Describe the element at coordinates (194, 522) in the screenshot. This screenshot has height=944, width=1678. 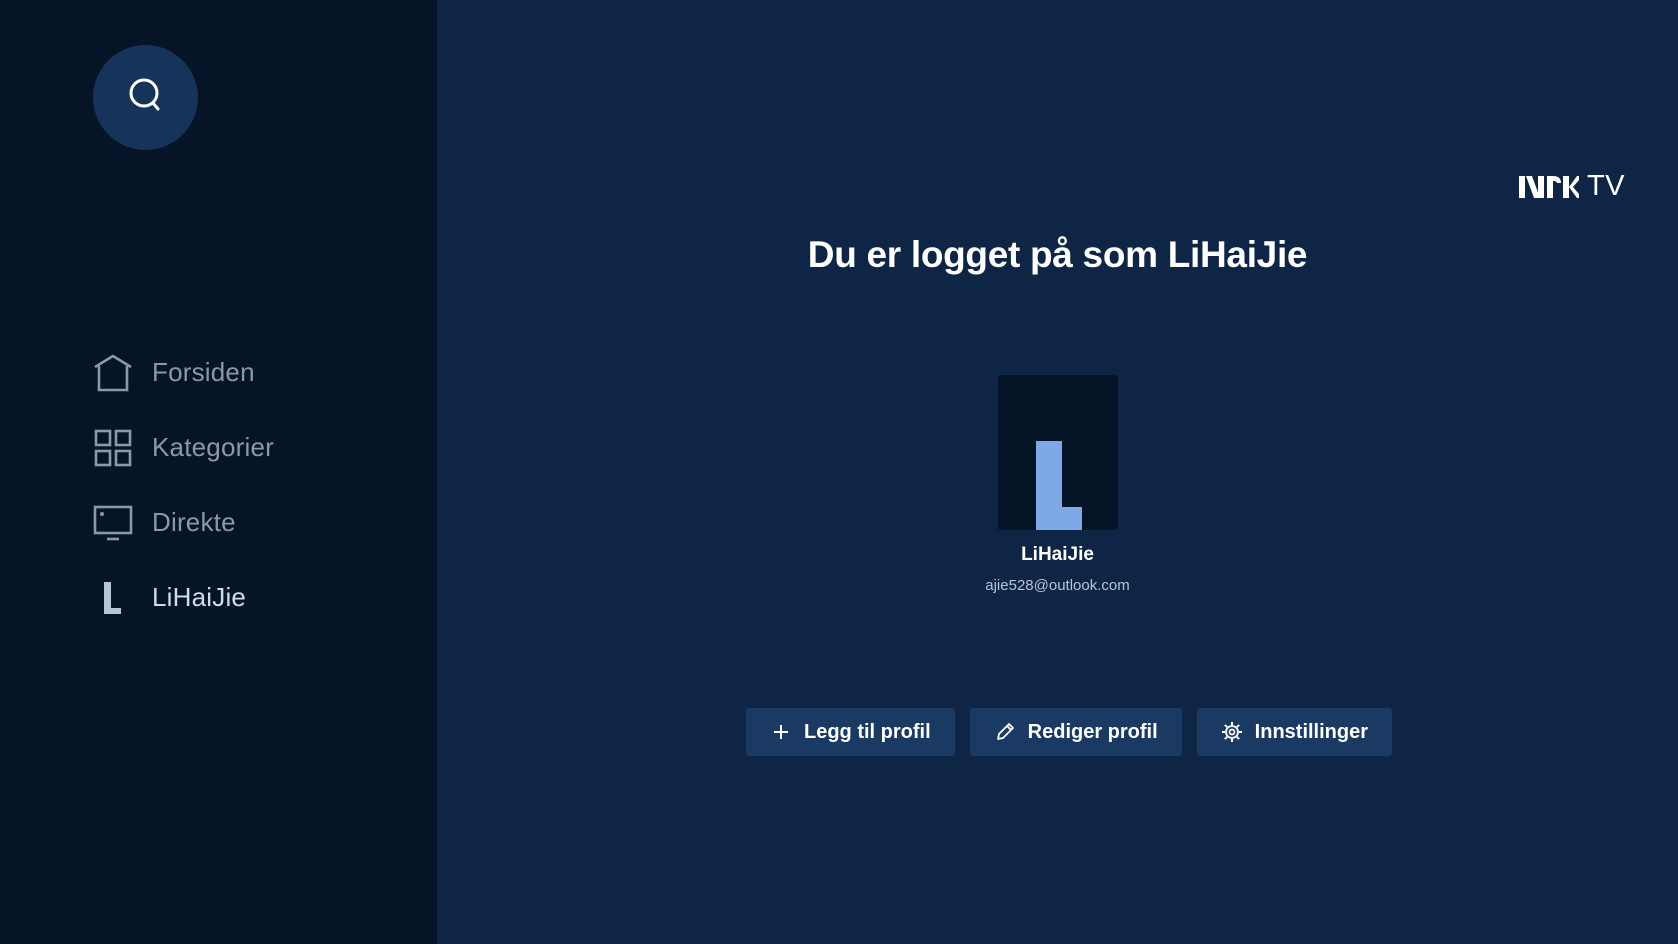
I see `sidebar-item-label: Direkte` at that location.